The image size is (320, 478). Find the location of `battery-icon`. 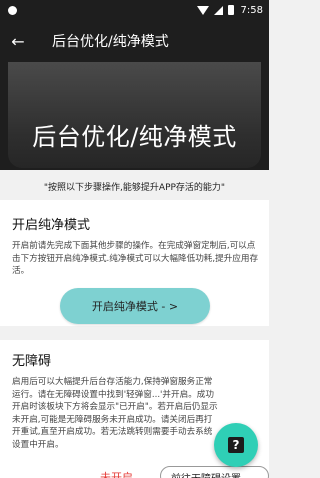

battery-icon is located at coordinates (230, 10).